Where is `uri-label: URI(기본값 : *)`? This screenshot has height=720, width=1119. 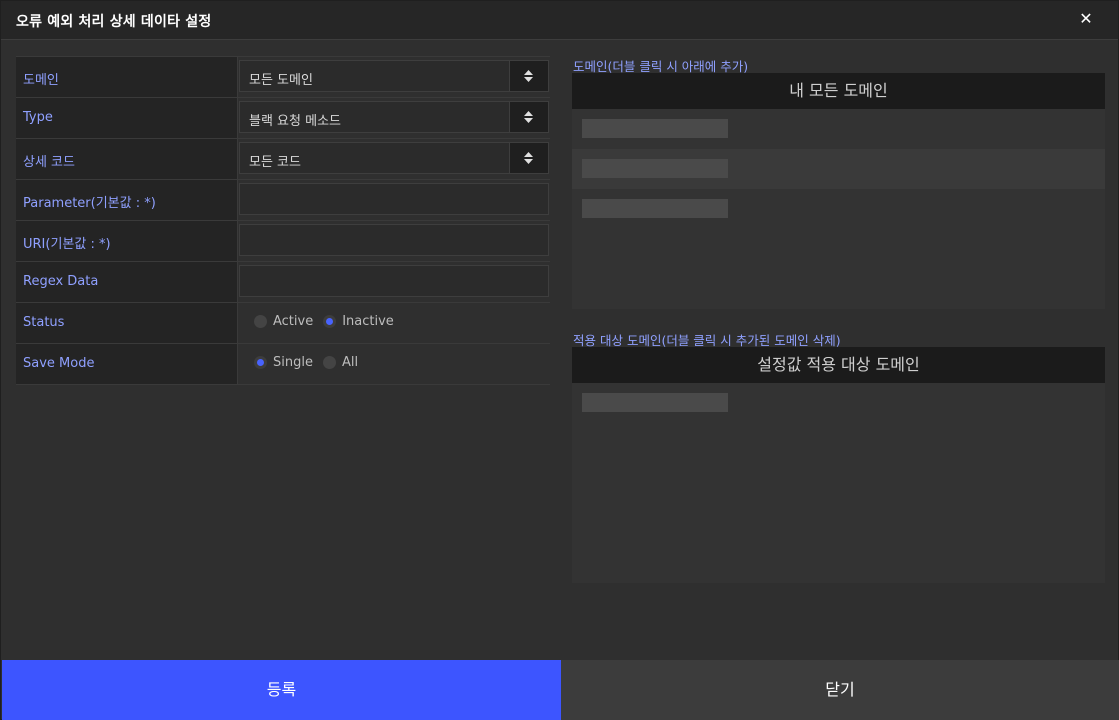
uri-label: URI(기본값 : *) is located at coordinates (67, 244).